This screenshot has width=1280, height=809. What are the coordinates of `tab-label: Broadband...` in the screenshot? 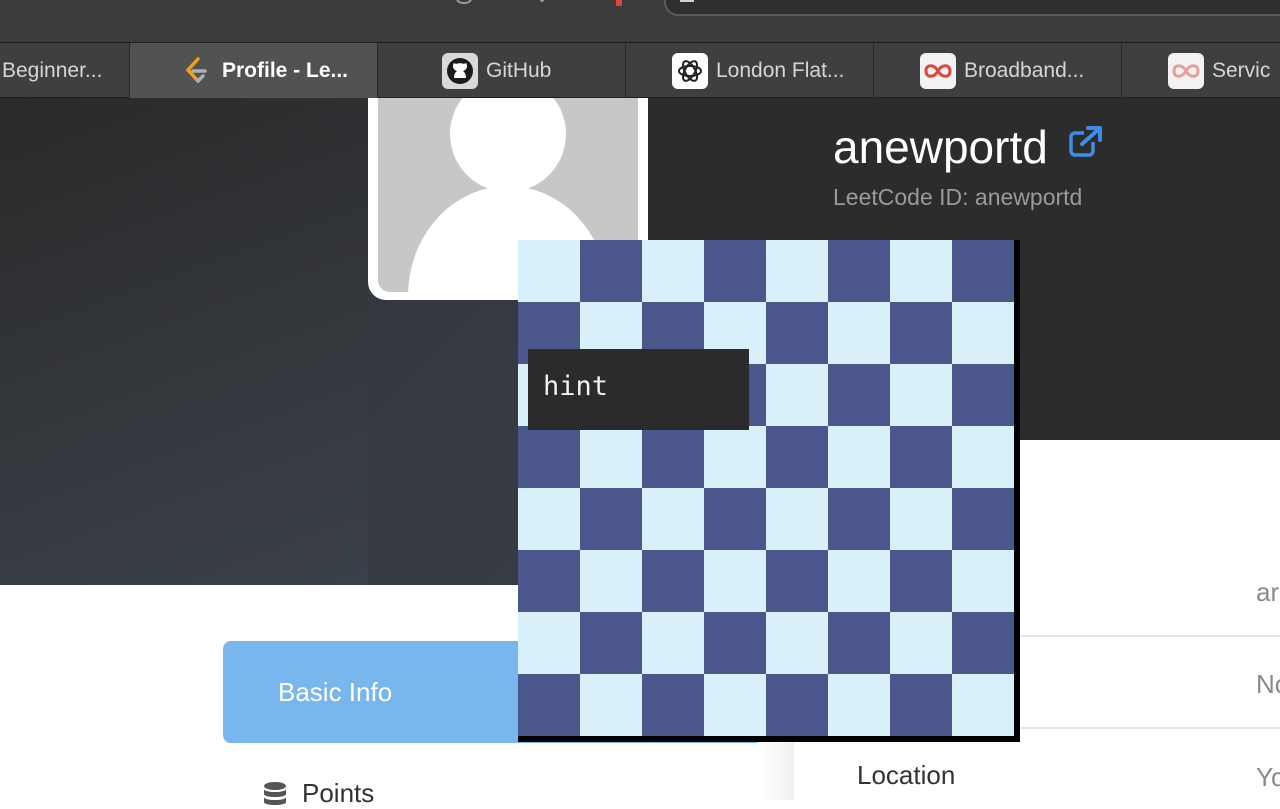 It's located at (1024, 70).